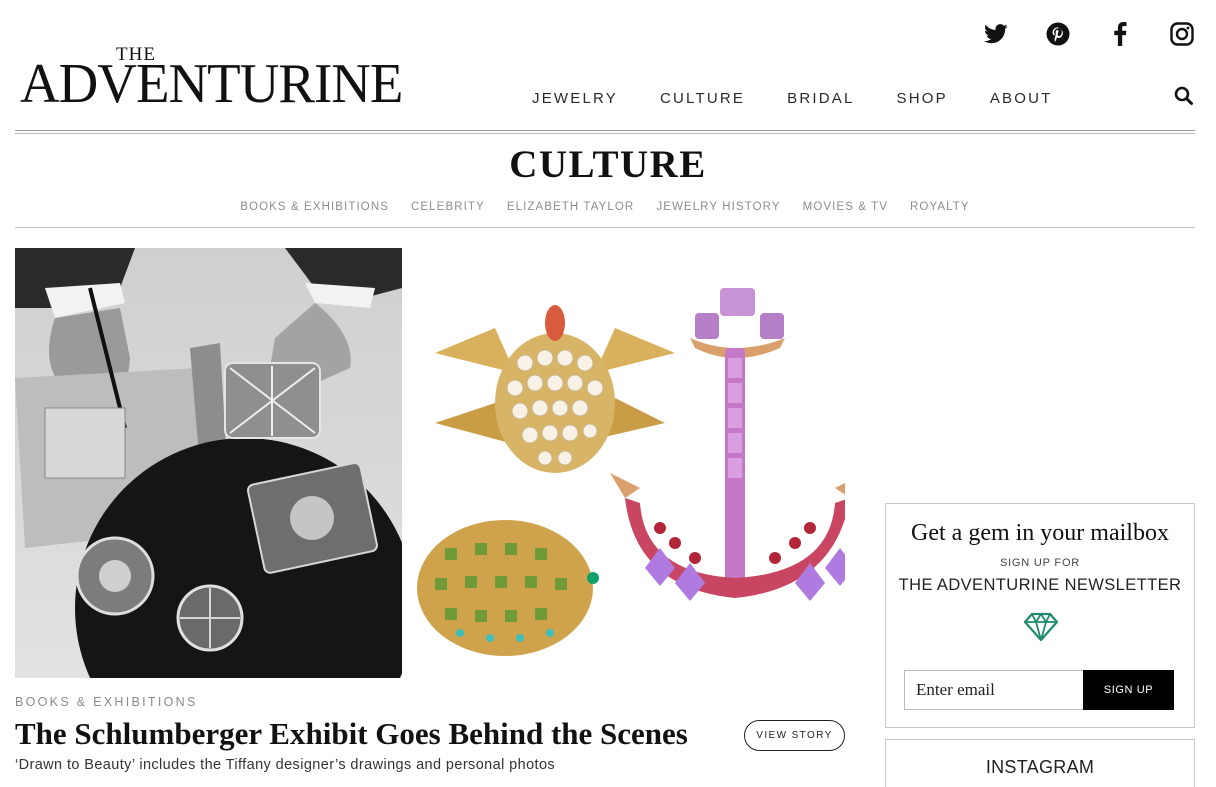 This screenshot has height=787, width=1216. What do you see at coordinates (845, 207) in the screenshot?
I see `subnav-item-movies-tv: MOVIES & TV` at bounding box center [845, 207].